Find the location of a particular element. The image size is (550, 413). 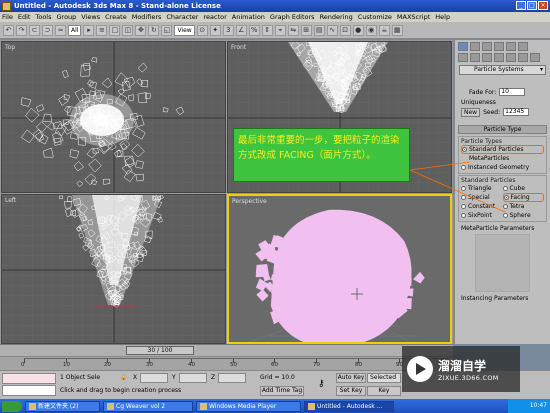

menu-tools: Tools is located at coordinates (43, 17).